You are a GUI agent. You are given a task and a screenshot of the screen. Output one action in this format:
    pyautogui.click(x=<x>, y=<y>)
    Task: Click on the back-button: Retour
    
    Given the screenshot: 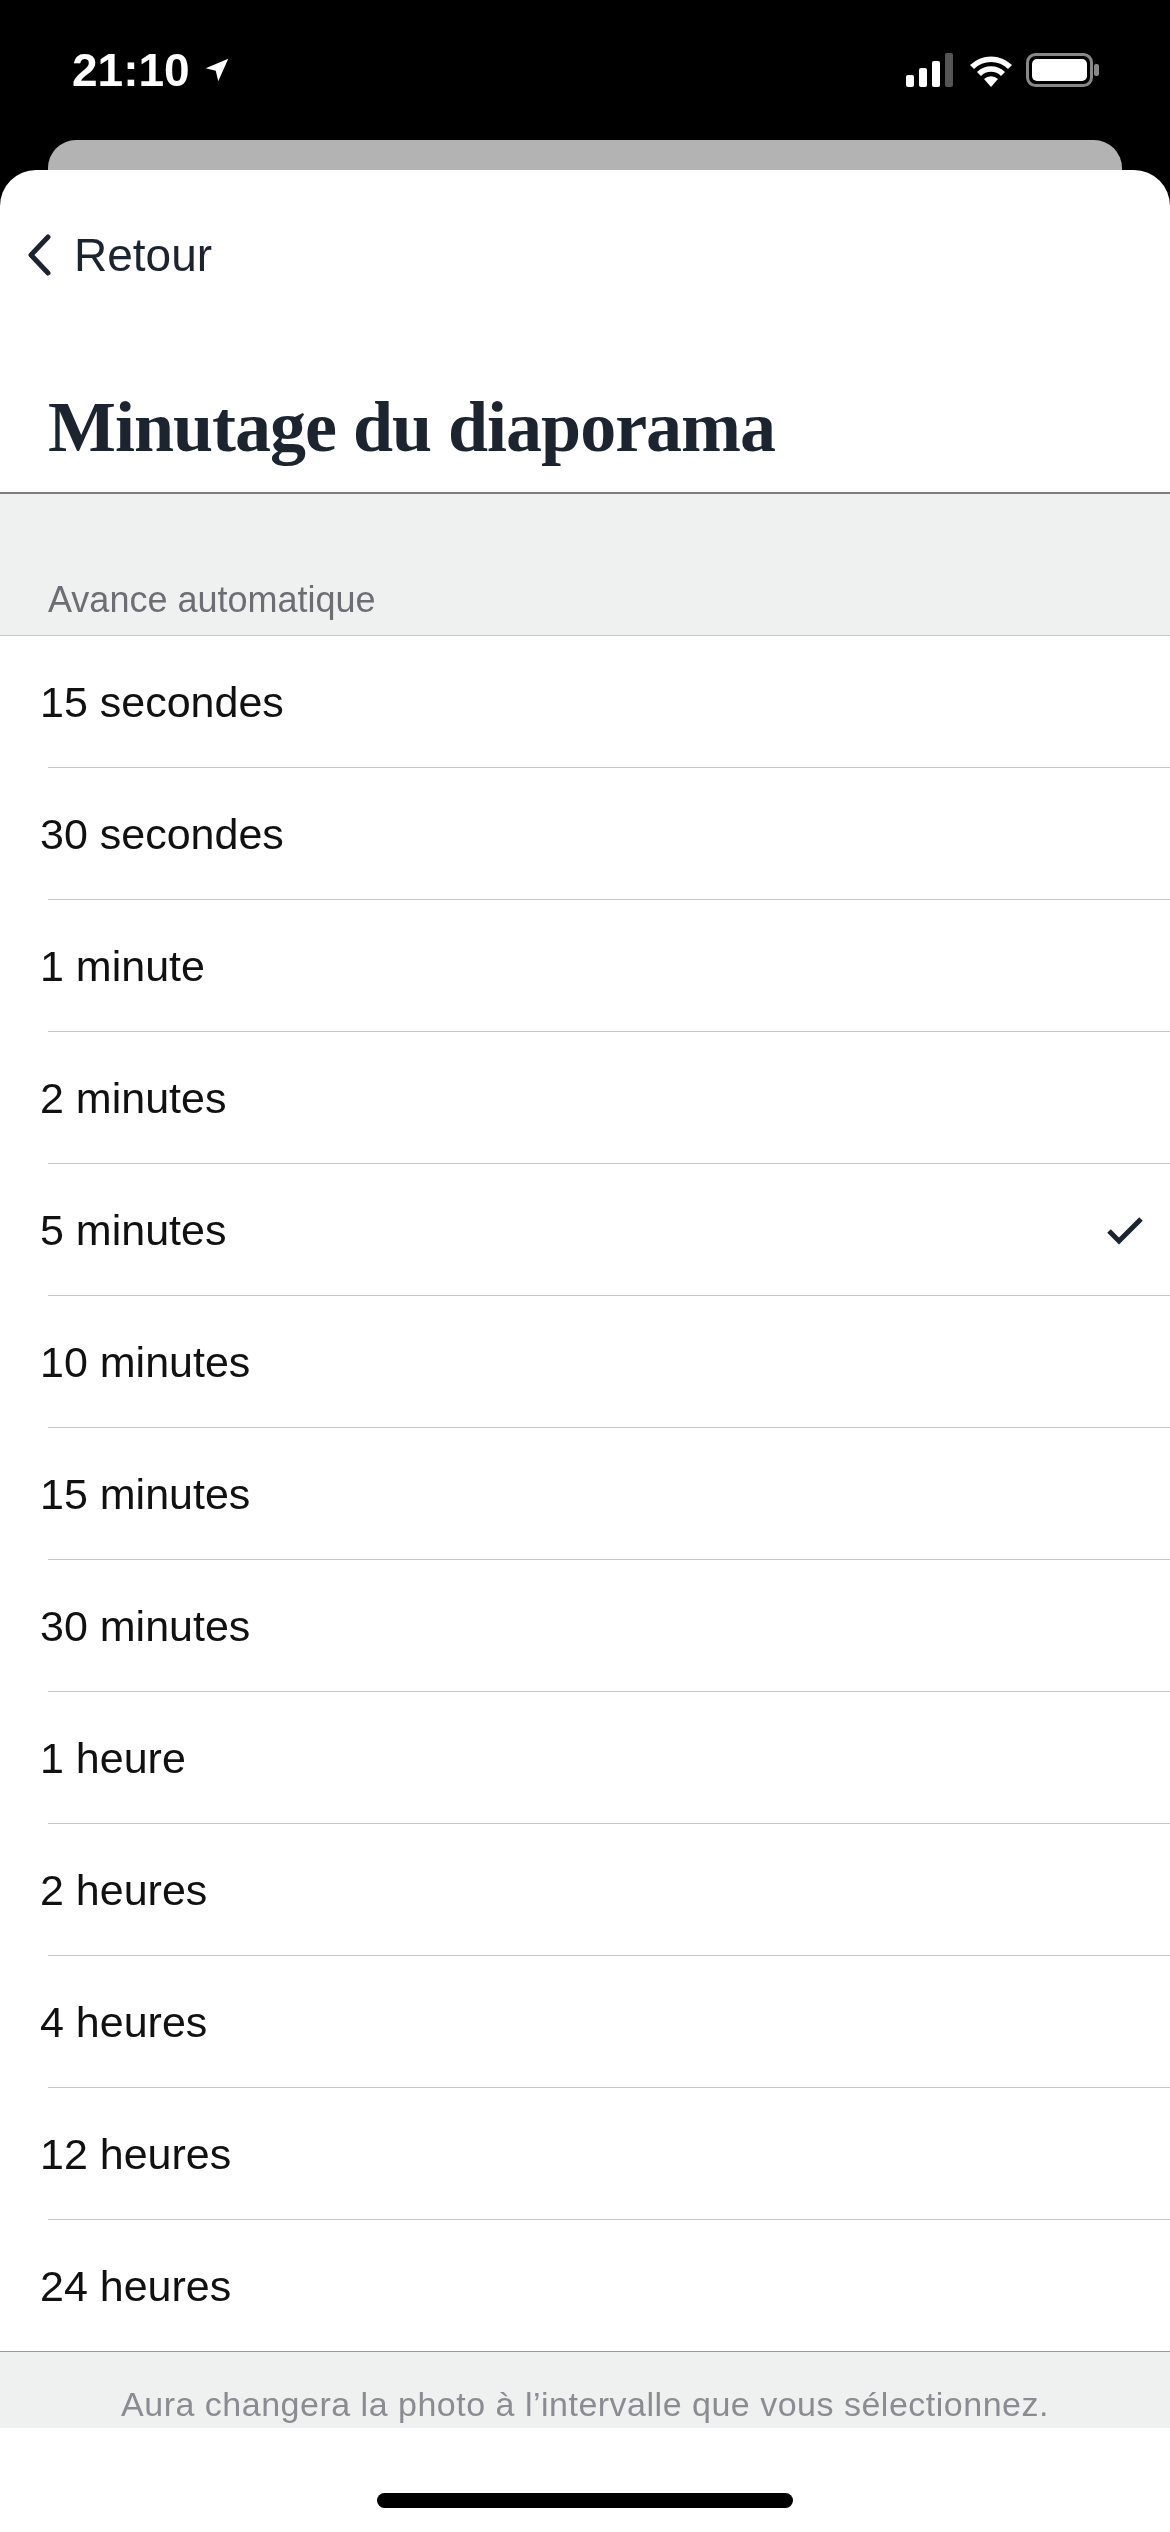 What is the action you would take?
    pyautogui.click(x=106, y=255)
    